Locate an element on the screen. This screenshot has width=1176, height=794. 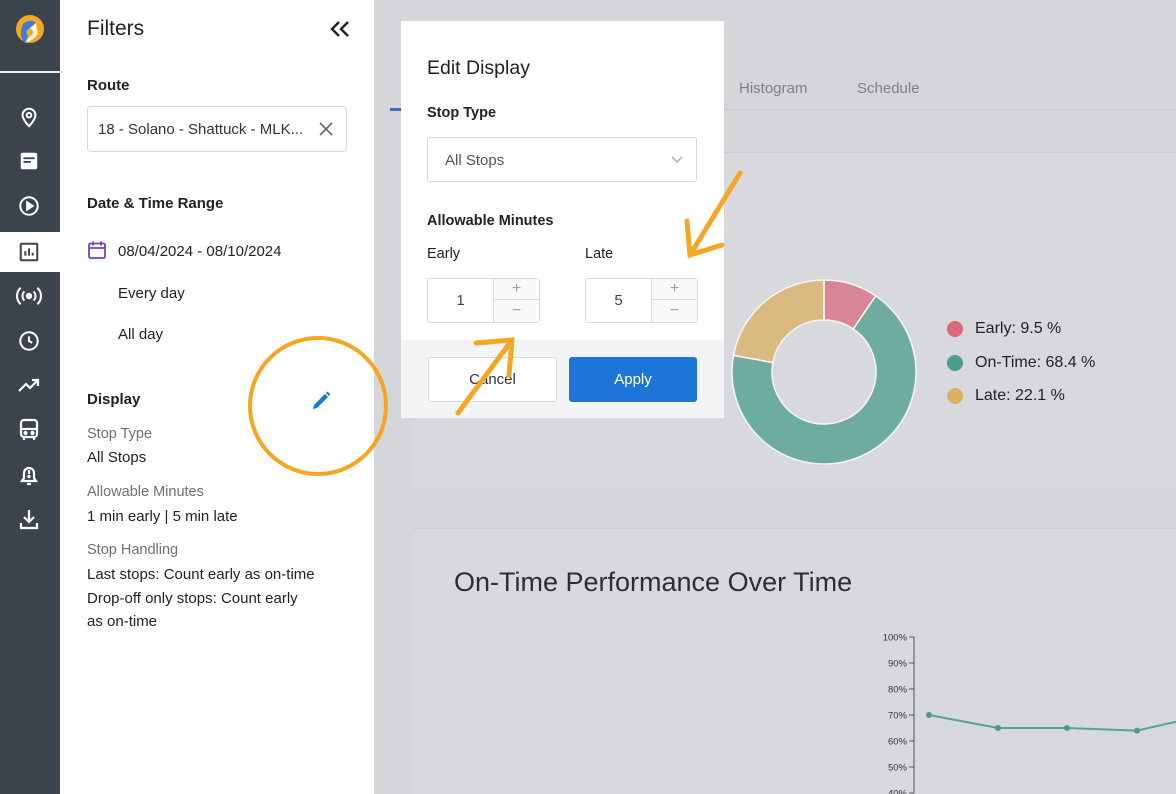
bus-icon is located at coordinates (29, 430).